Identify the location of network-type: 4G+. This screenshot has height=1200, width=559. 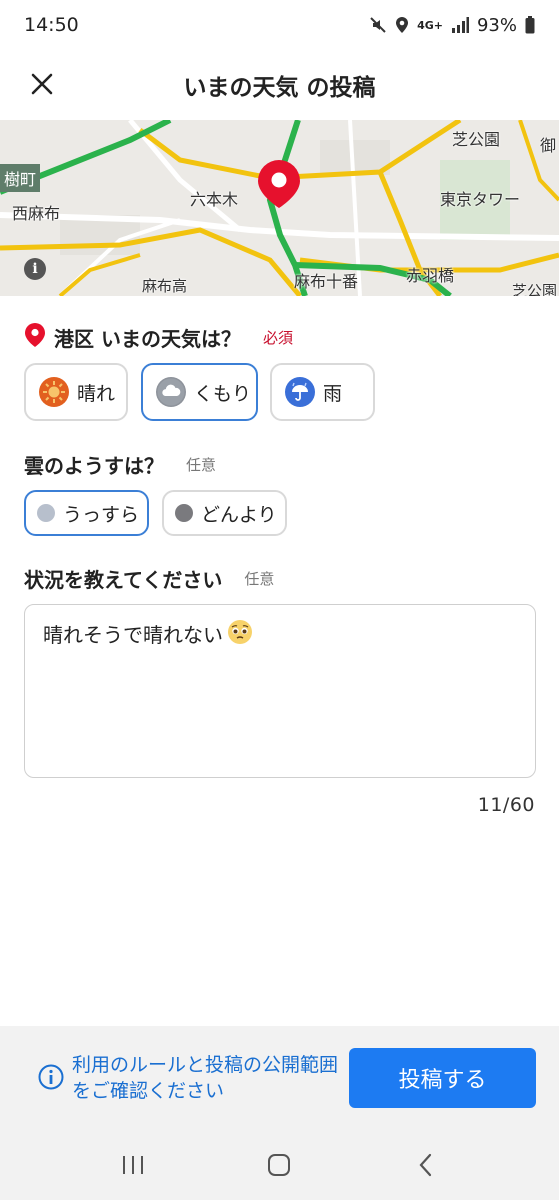
(430, 25).